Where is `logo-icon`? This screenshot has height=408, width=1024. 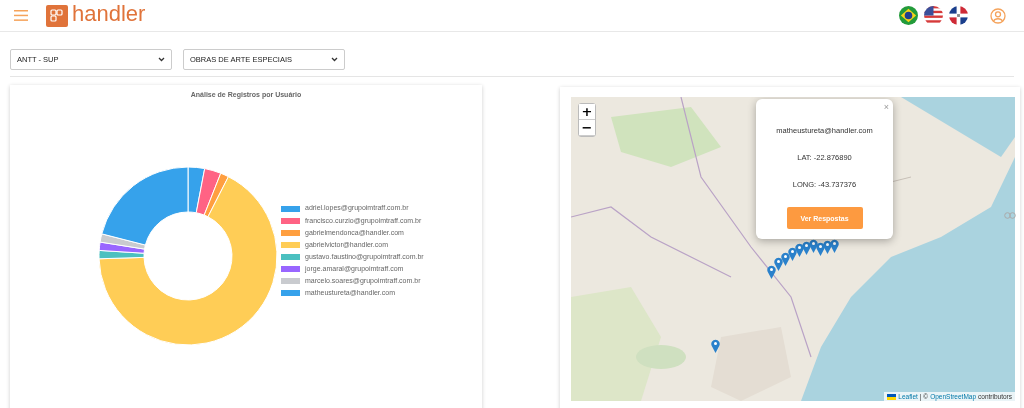
logo-icon is located at coordinates (57, 15).